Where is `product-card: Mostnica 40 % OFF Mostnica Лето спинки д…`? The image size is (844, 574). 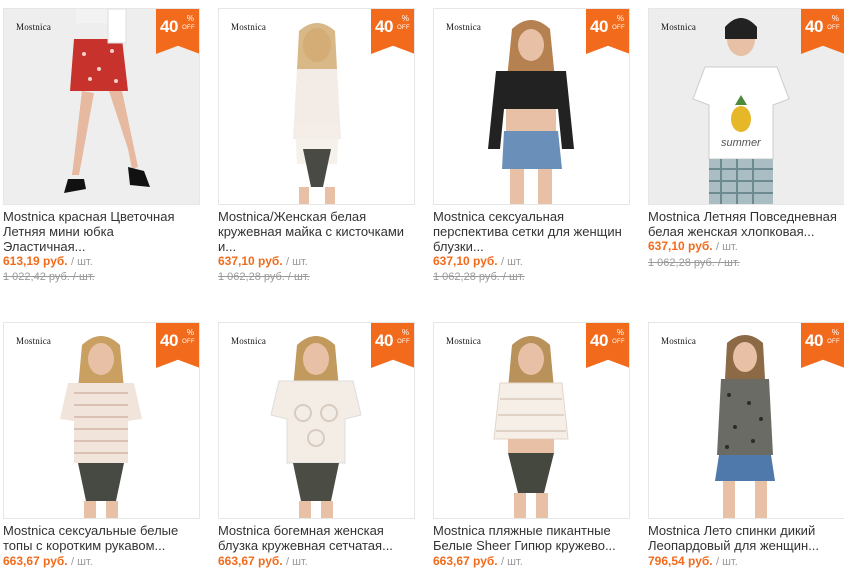 product-card: Mostnica 40 % OFF Mostnica Лето спинки д… is located at coordinates (746, 448).